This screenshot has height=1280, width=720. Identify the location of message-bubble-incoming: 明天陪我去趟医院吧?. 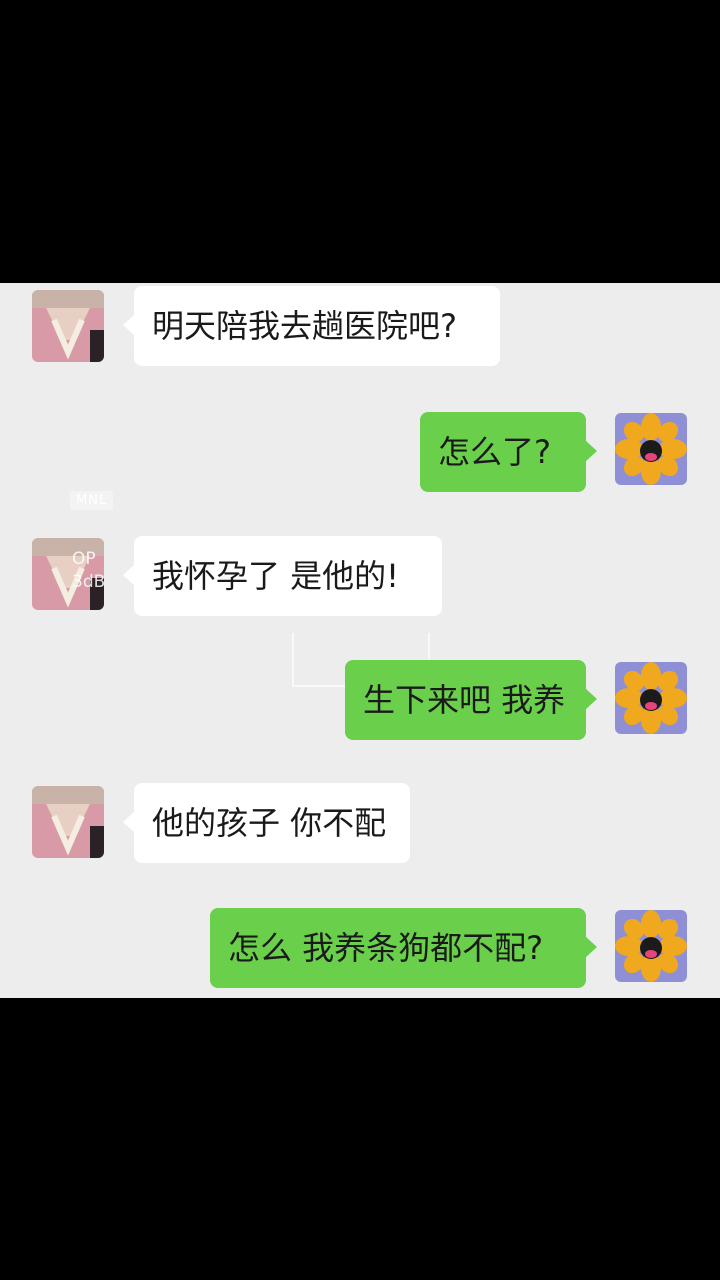
(311, 326).